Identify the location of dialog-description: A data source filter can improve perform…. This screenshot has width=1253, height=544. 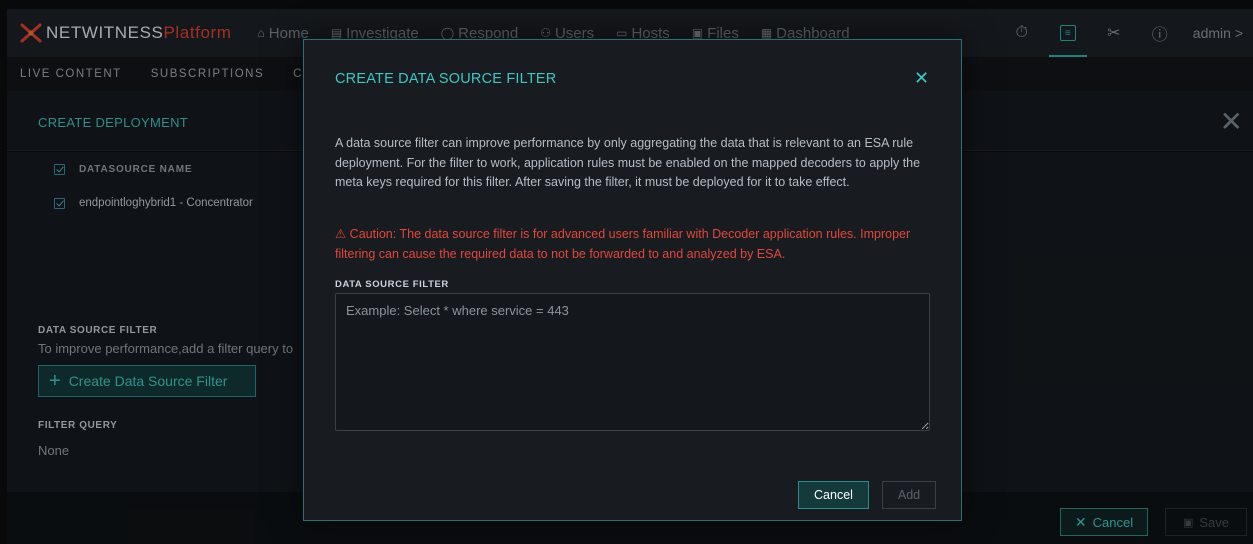
(628, 162).